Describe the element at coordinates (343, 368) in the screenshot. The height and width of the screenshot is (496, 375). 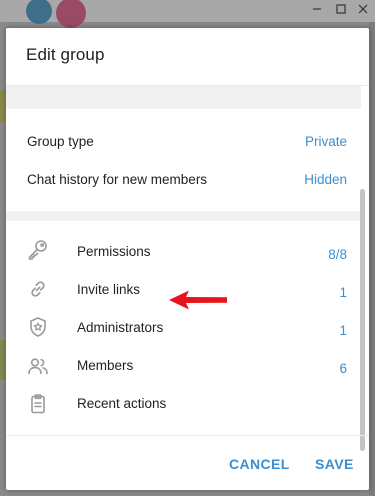
I see `members-value: 6` at that location.